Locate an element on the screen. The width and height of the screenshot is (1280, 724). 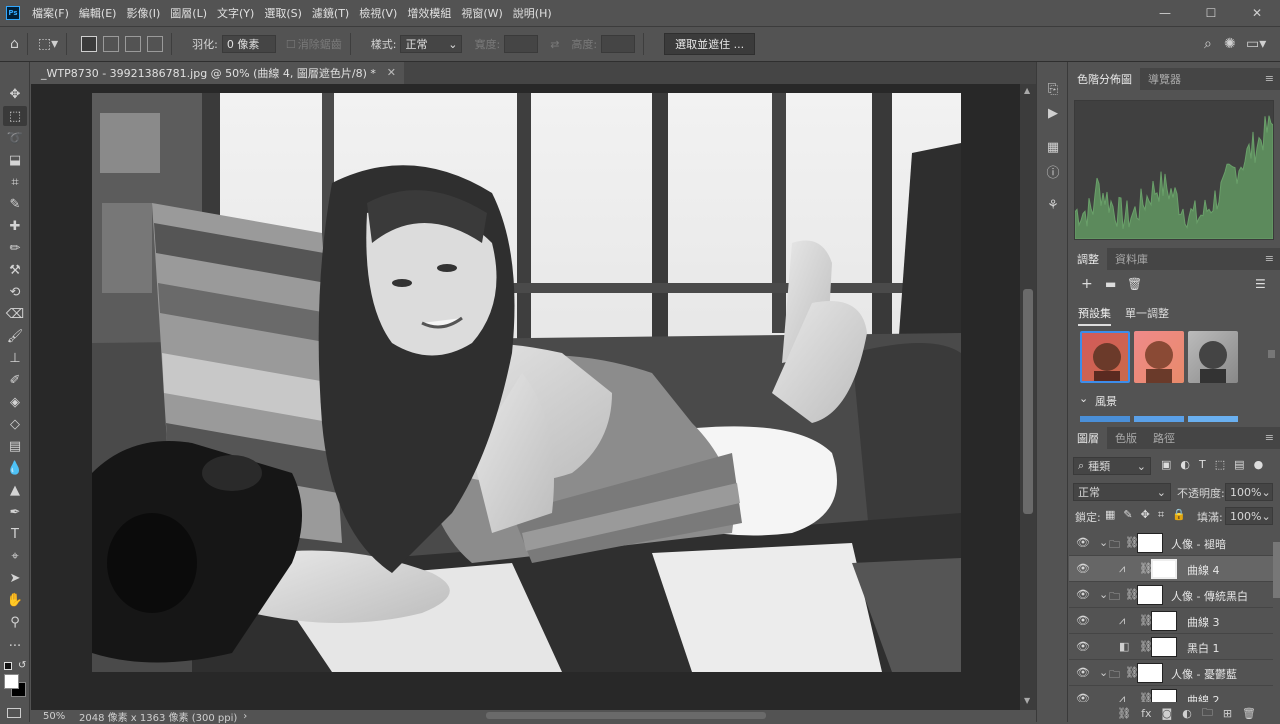
clone-source-icon: ⚘ is located at coordinates (1053, 205).